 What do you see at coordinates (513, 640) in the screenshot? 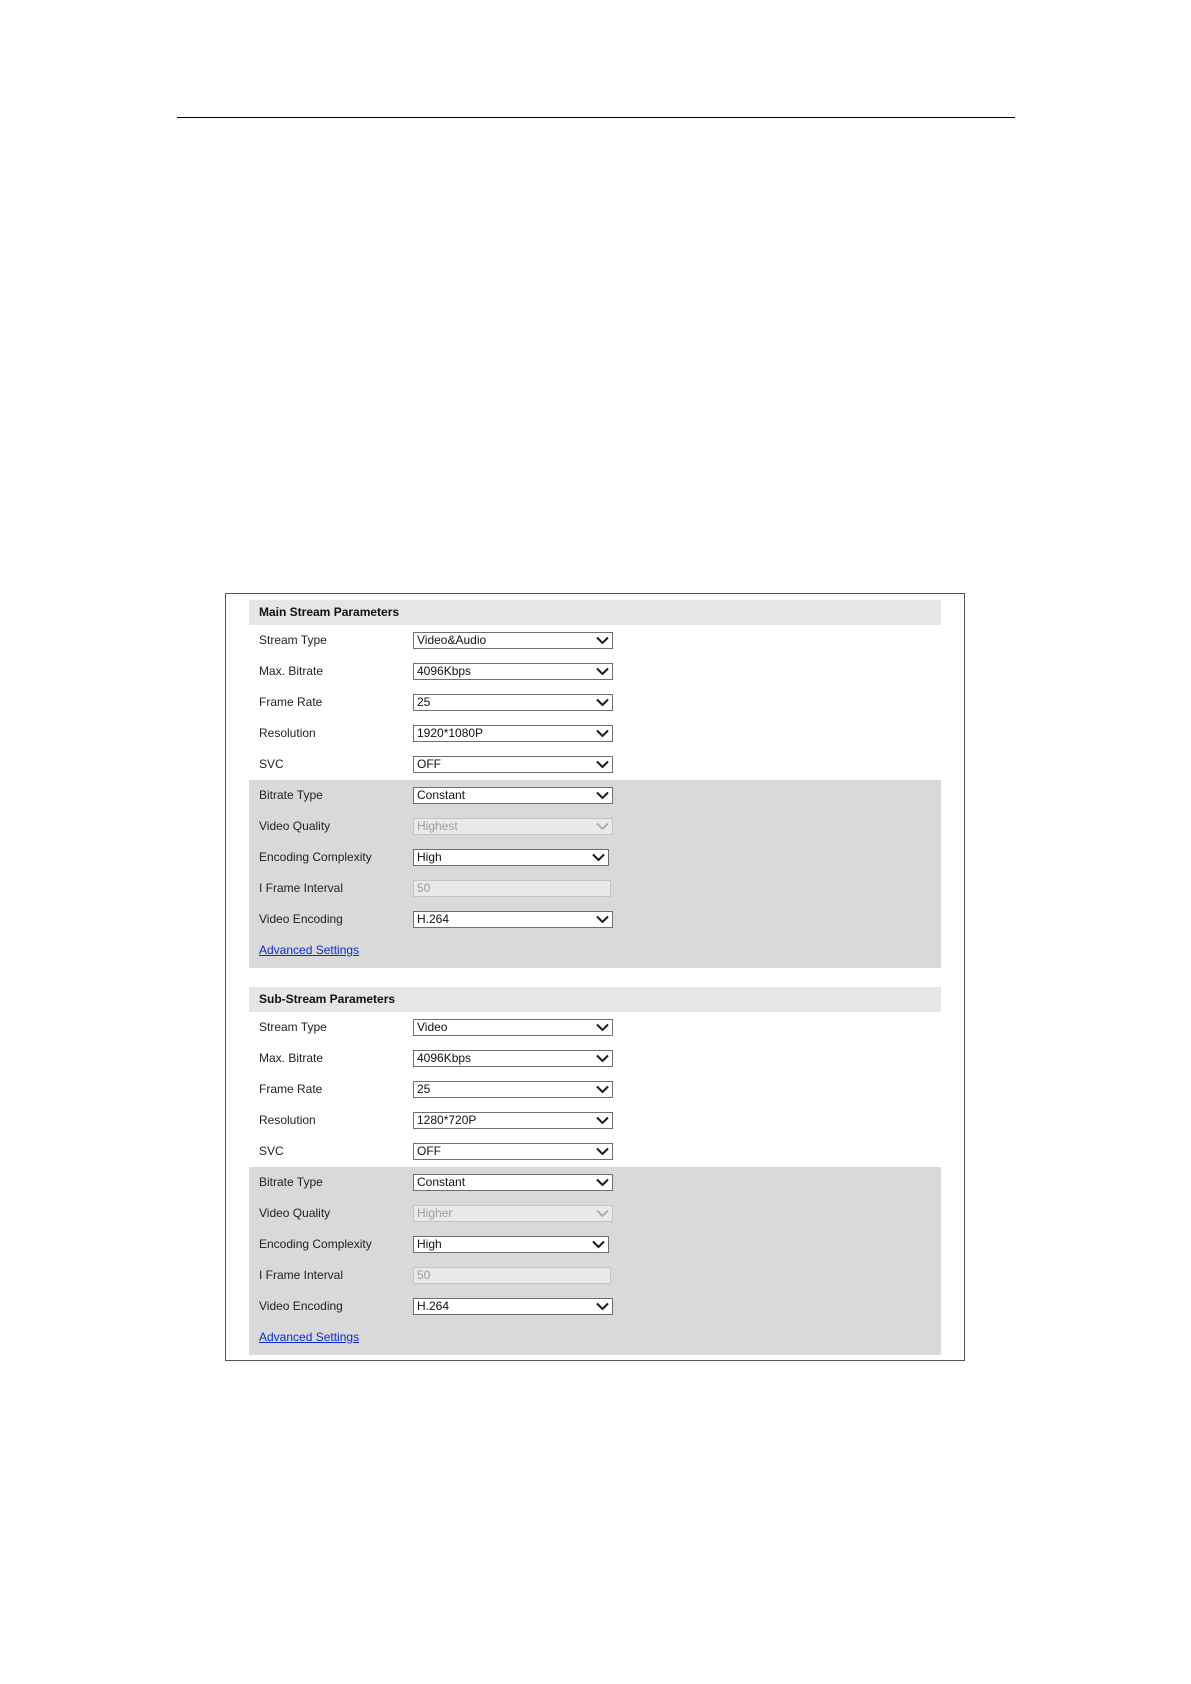
I see `stream-type-select: Video&Audio` at bounding box center [513, 640].